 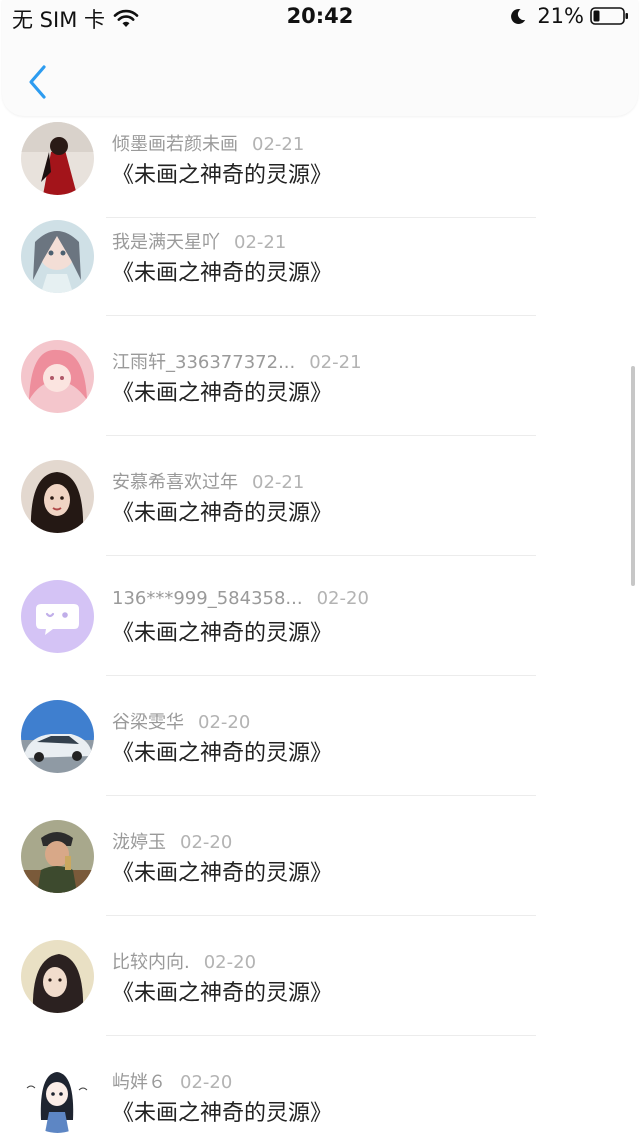 What do you see at coordinates (139, 1082) in the screenshot?
I see `user-name: 屿姅６` at bounding box center [139, 1082].